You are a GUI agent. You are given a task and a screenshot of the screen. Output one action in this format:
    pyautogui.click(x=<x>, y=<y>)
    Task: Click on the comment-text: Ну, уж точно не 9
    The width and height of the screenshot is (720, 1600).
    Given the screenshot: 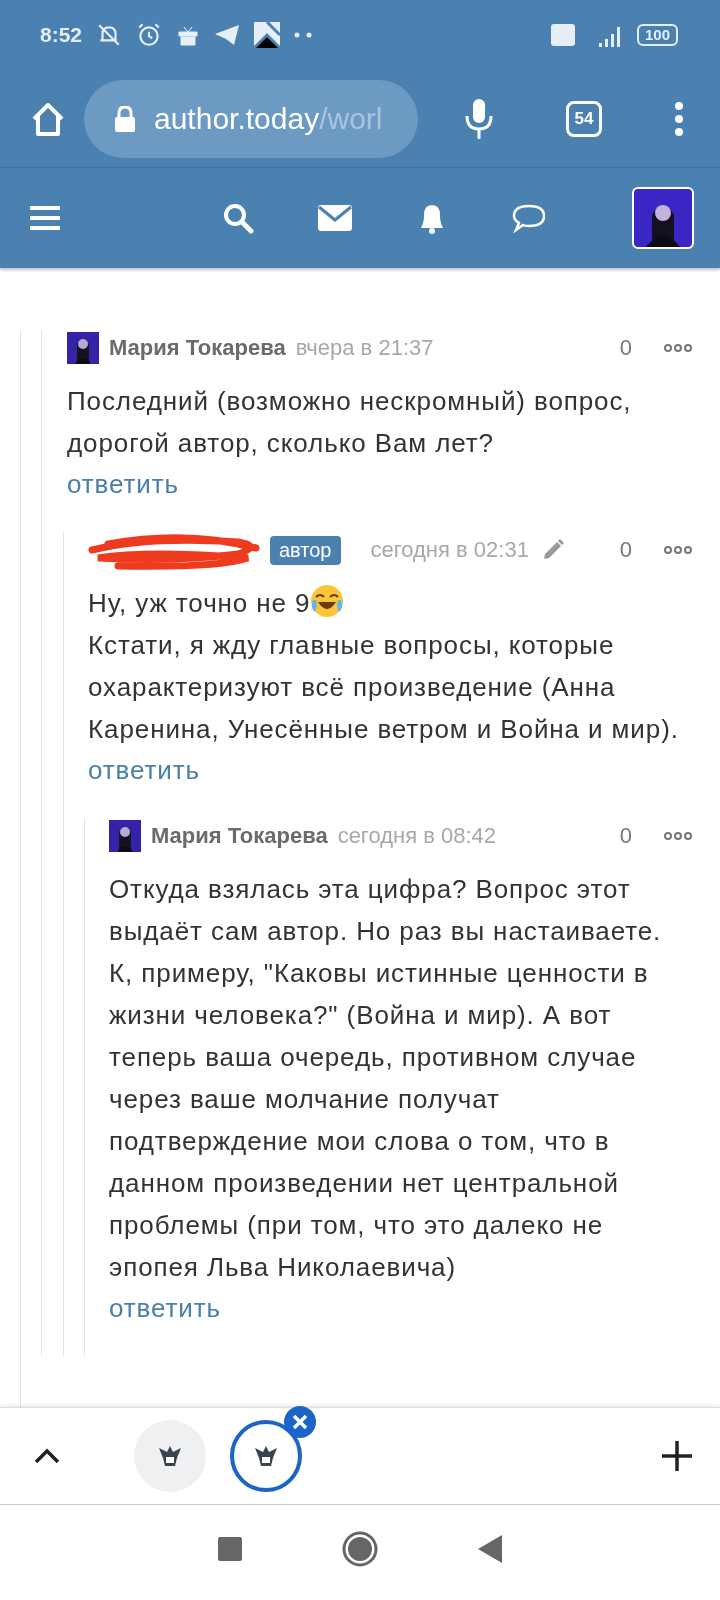 What is the action you would take?
    pyautogui.click(x=390, y=603)
    